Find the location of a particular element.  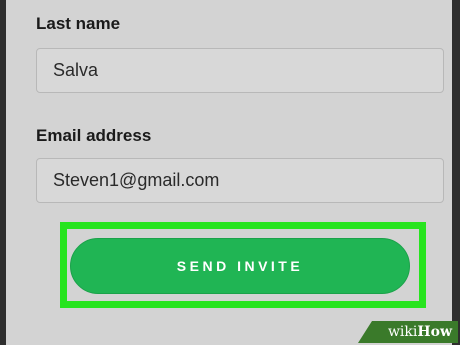

email-field: Steven1@gmail.com is located at coordinates (240, 180).